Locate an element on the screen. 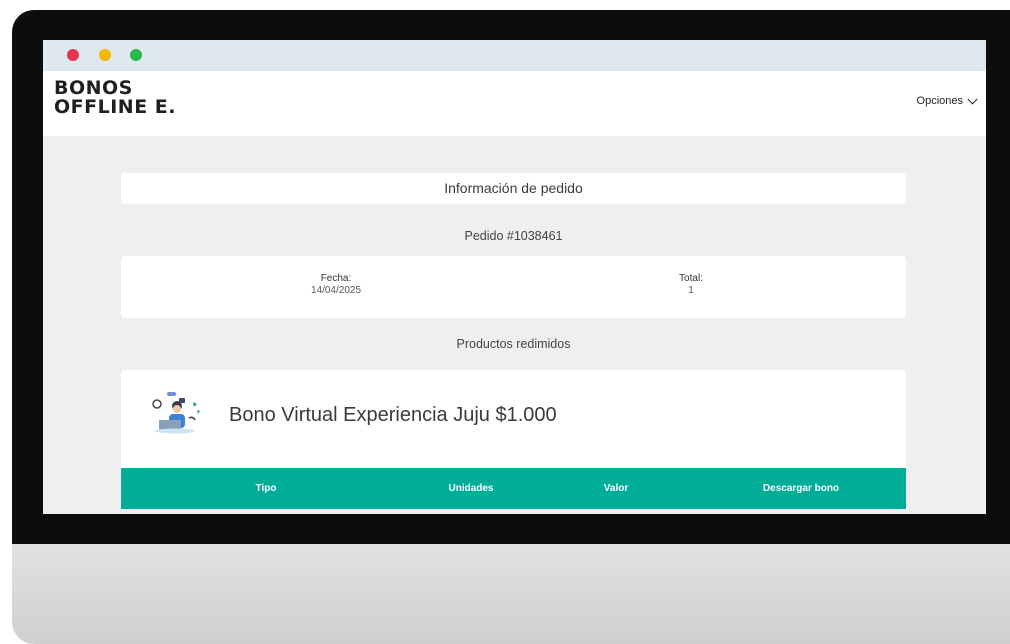  products-table-header: Tipo Unidades Valor Descargar bono is located at coordinates (513, 488).